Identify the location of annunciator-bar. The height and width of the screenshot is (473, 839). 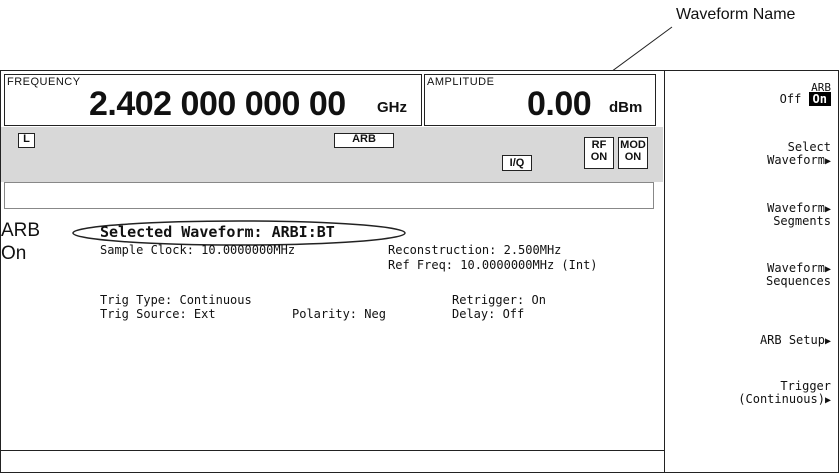
(332, 154).